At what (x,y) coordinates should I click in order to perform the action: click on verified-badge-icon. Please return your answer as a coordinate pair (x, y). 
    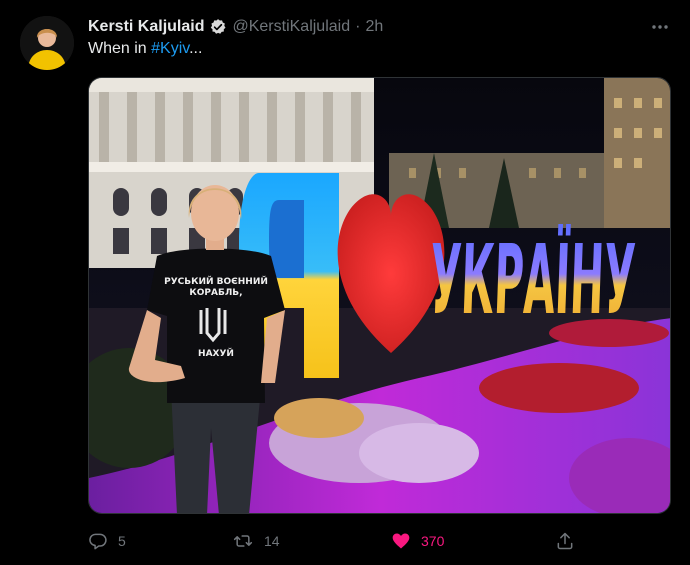
    Looking at the image, I should click on (218, 27).